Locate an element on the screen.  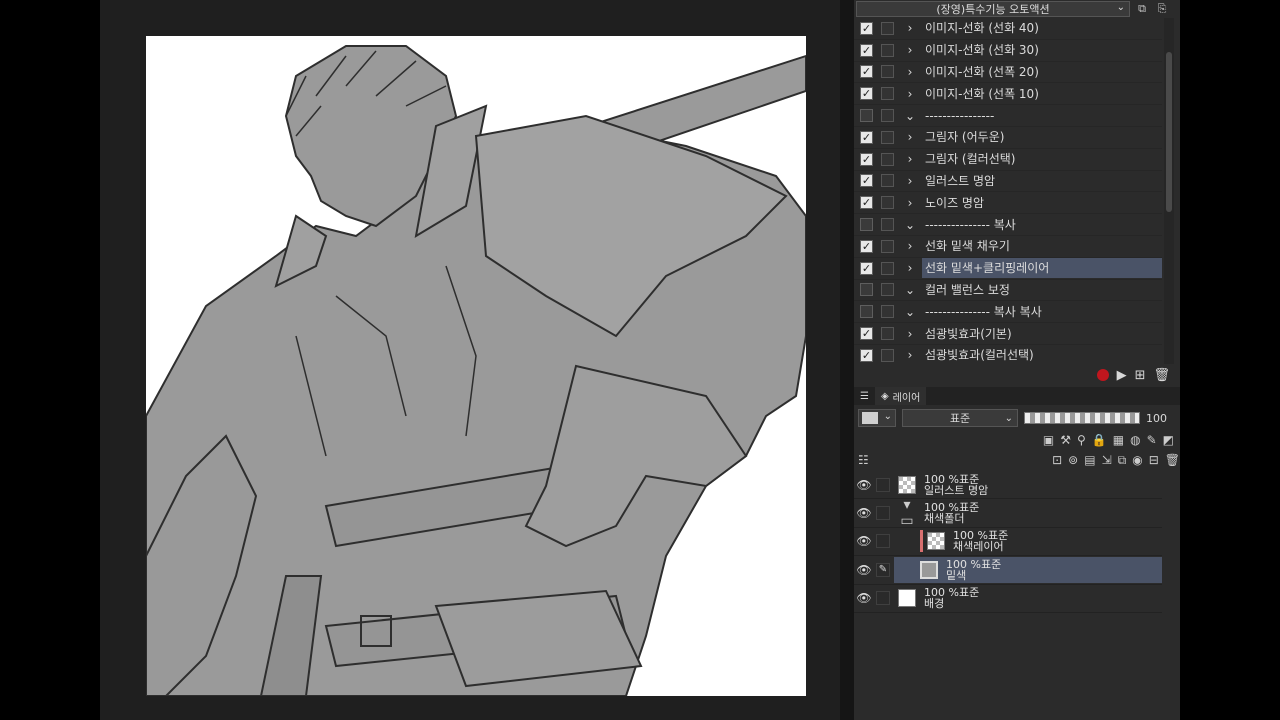
auto-action-item: ✓ › 선화 밑색 채우기 is located at coordinates (1008, 247).